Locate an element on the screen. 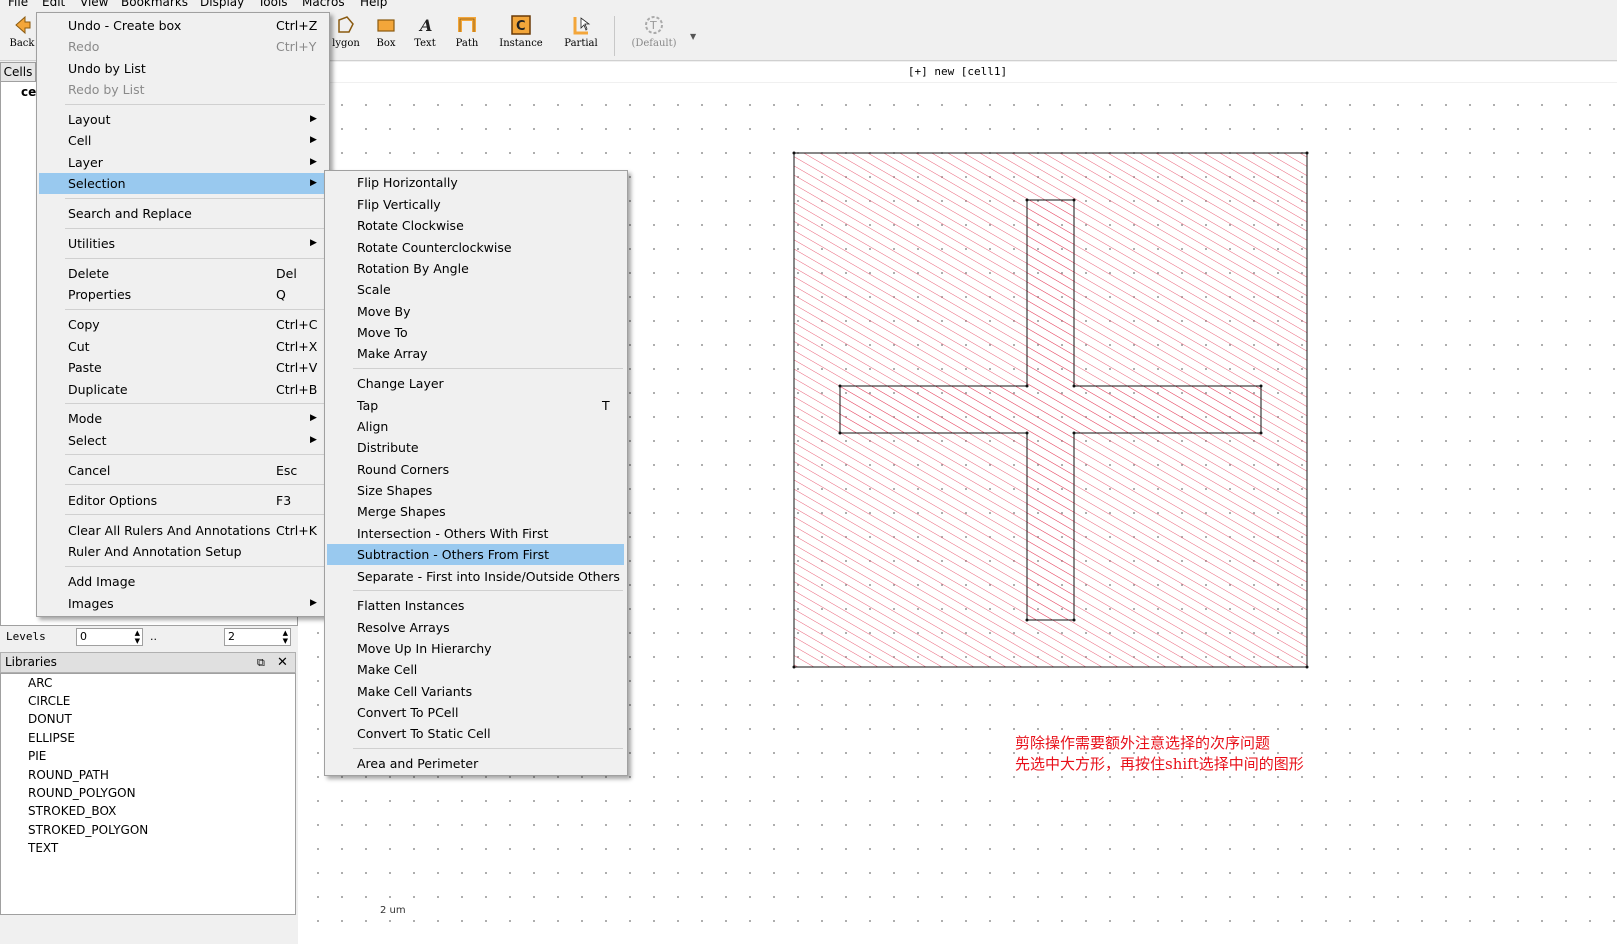 The image size is (1617, 944). menu-item-copy: Copy Ctrl+C is located at coordinates (183, 324).